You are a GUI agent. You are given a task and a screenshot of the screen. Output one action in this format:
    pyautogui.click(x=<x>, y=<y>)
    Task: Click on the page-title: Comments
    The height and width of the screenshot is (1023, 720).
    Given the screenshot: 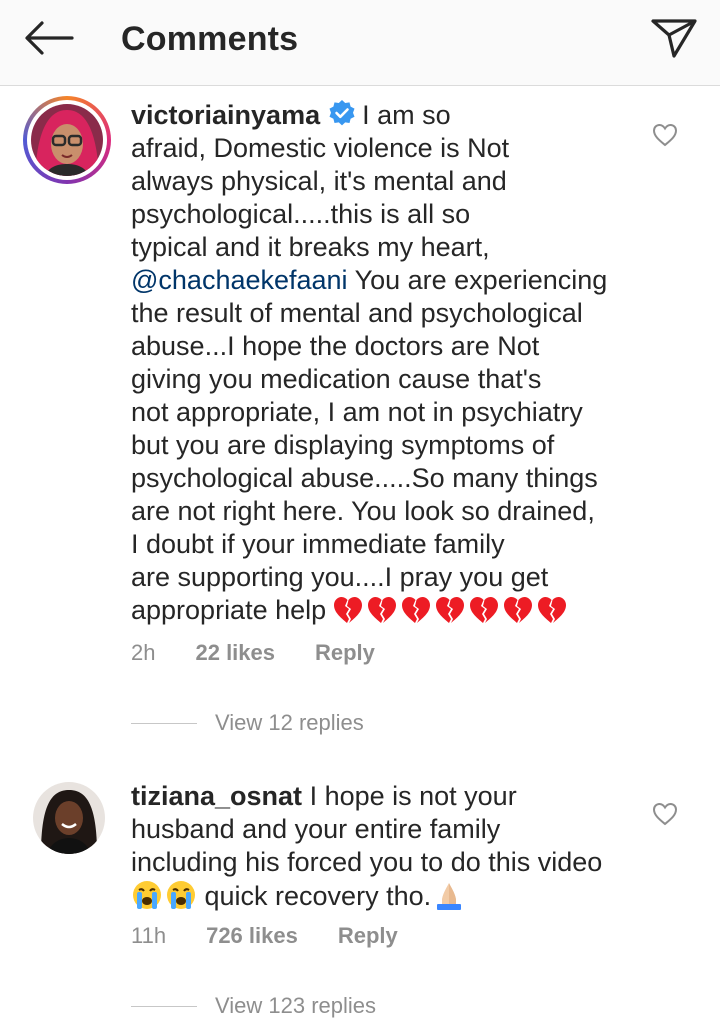 What is the action you would take?
    pyautogui.click(x=210, y=39)
    